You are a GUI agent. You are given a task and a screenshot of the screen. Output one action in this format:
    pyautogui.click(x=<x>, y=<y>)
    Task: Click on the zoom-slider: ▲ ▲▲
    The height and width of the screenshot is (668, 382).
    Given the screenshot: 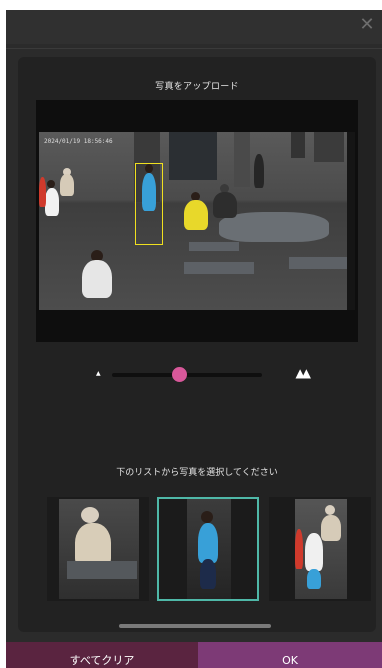 What is the action you would take?
    pyautogui.click(x=200, y=375)
    